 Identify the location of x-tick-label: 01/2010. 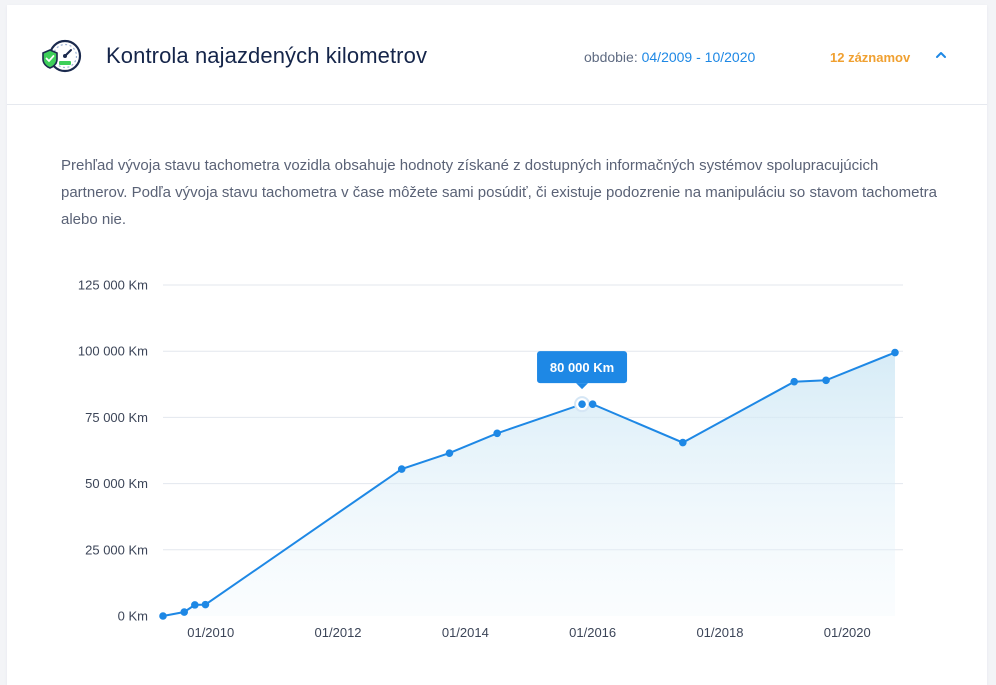
(210, 632).